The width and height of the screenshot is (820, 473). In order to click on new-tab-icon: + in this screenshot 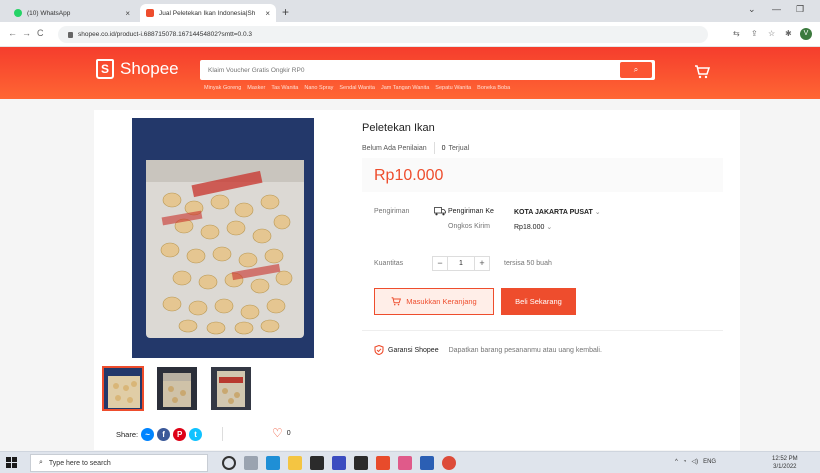, I will do `click(285, 12)`.